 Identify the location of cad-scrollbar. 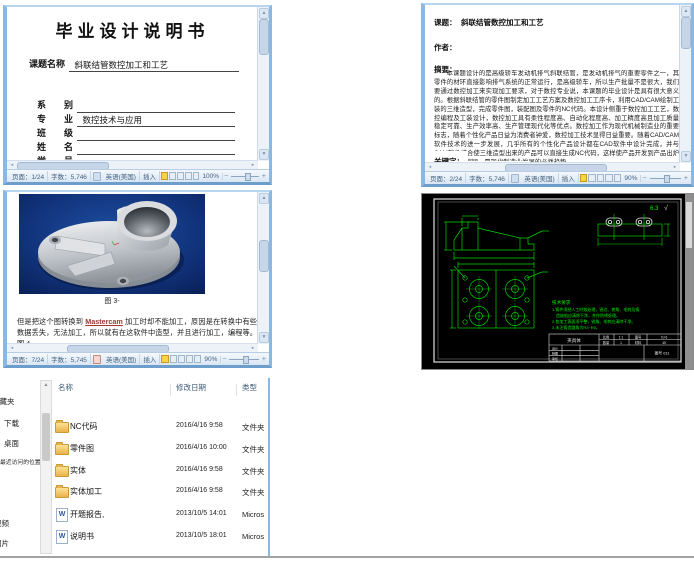
(689, 281).